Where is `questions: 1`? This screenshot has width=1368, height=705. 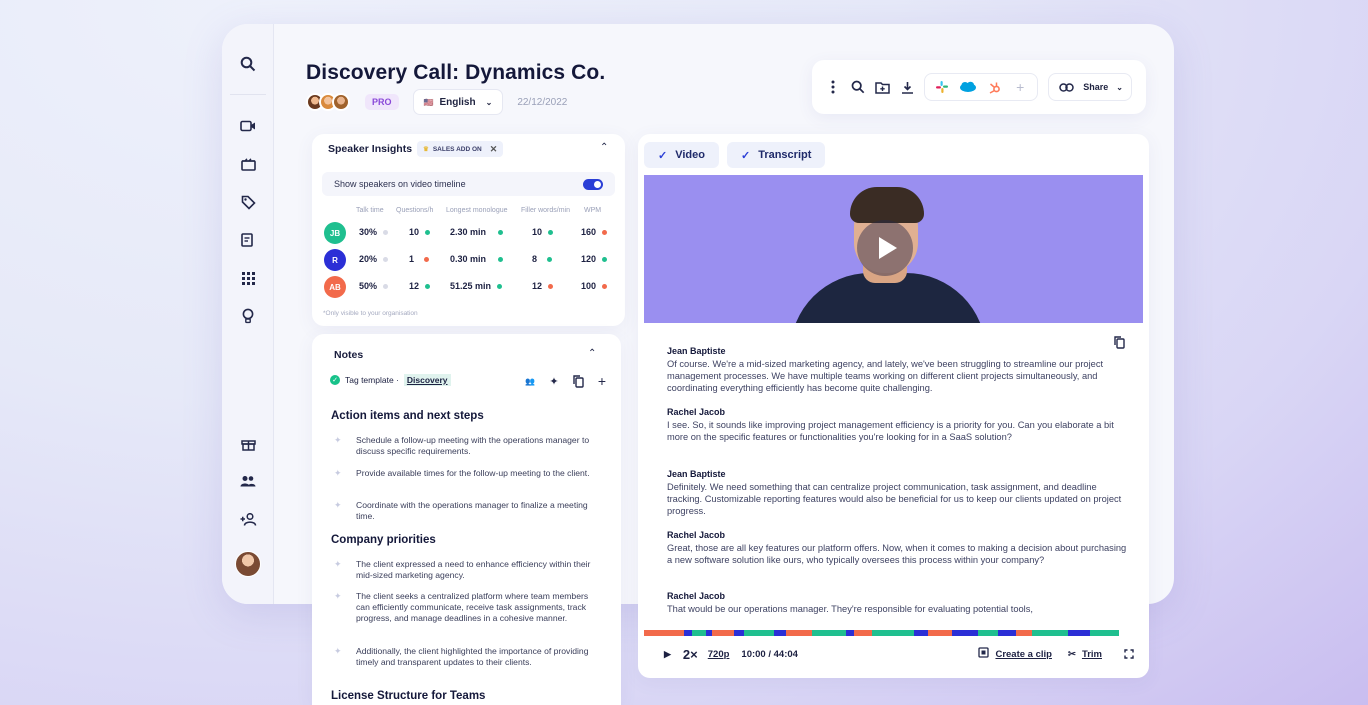 questions: 1 is located at coordinates (412, 259).